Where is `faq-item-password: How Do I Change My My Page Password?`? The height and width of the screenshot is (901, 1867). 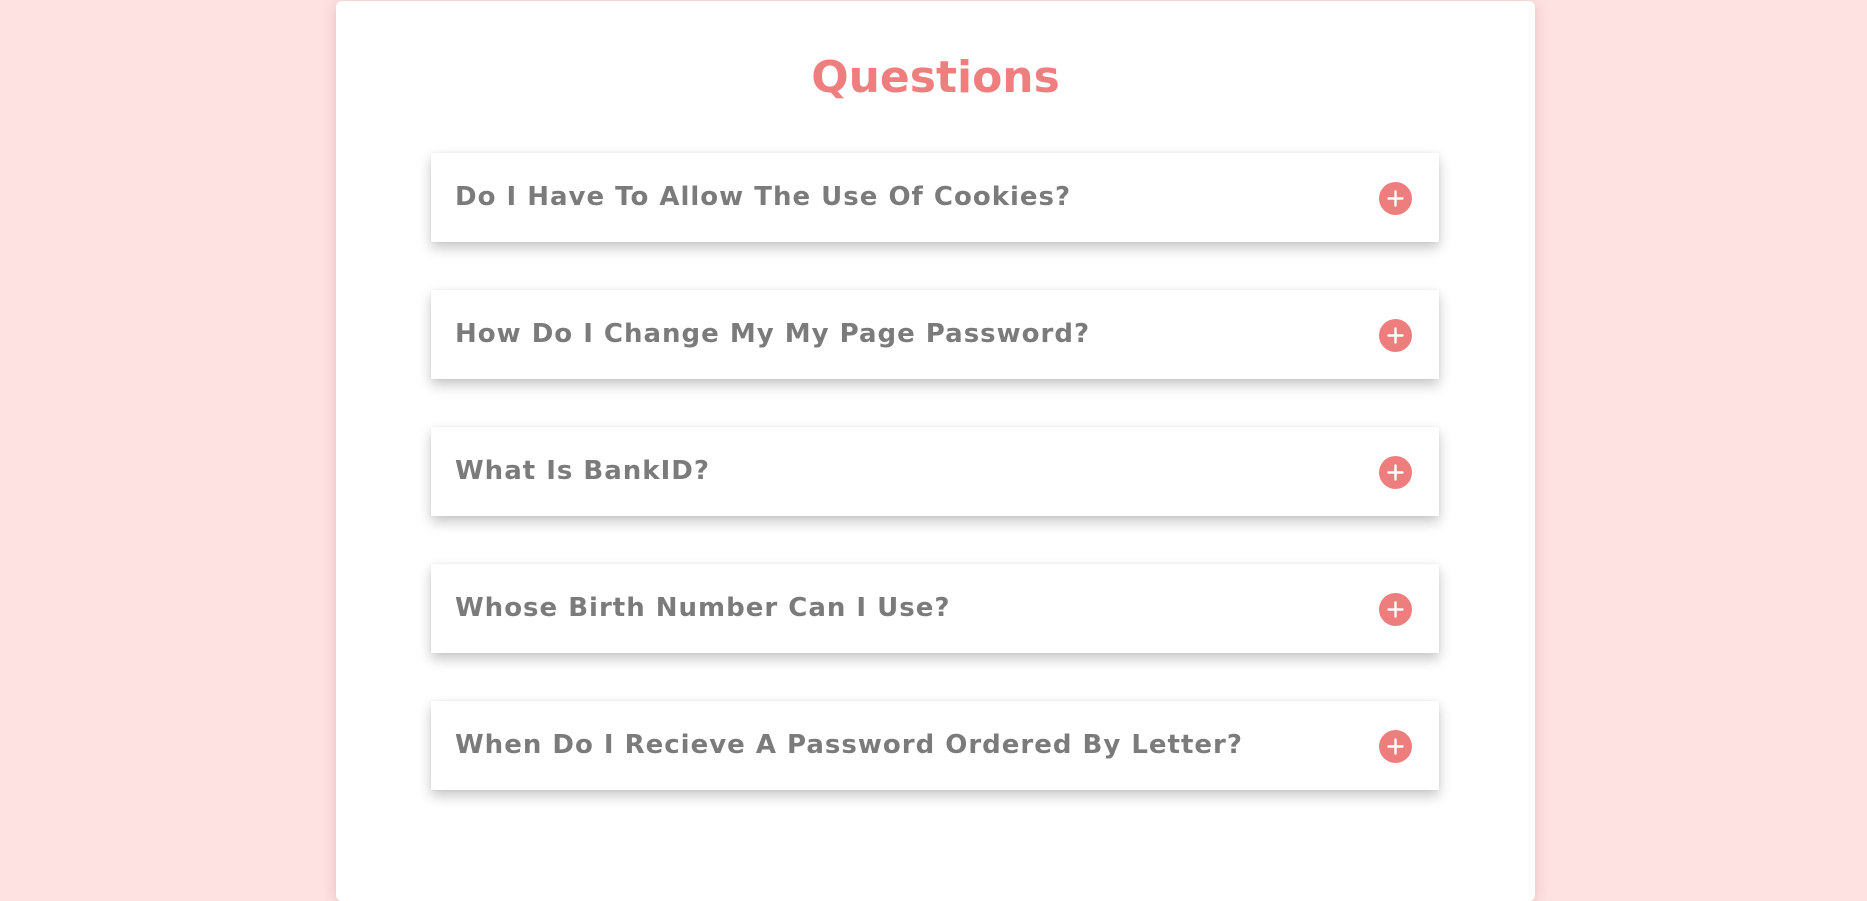
faq-item-password: How Do I Change My My Page Password? is located at coordinates (935, 334).